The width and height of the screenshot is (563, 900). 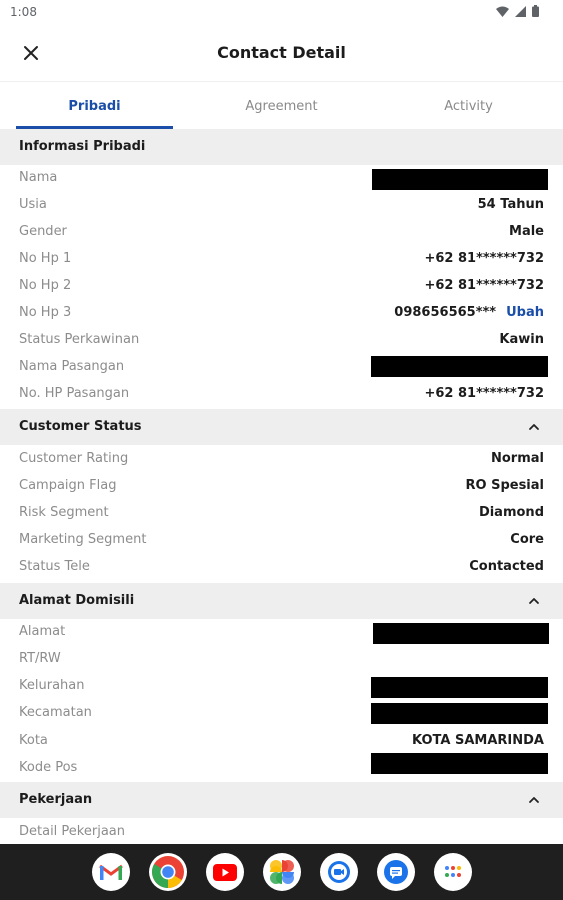 What do you see at coordinates (74, 393) in the screenshot?
I see `row-label: No. HP Pasangan` at bounding box center [74, 393].